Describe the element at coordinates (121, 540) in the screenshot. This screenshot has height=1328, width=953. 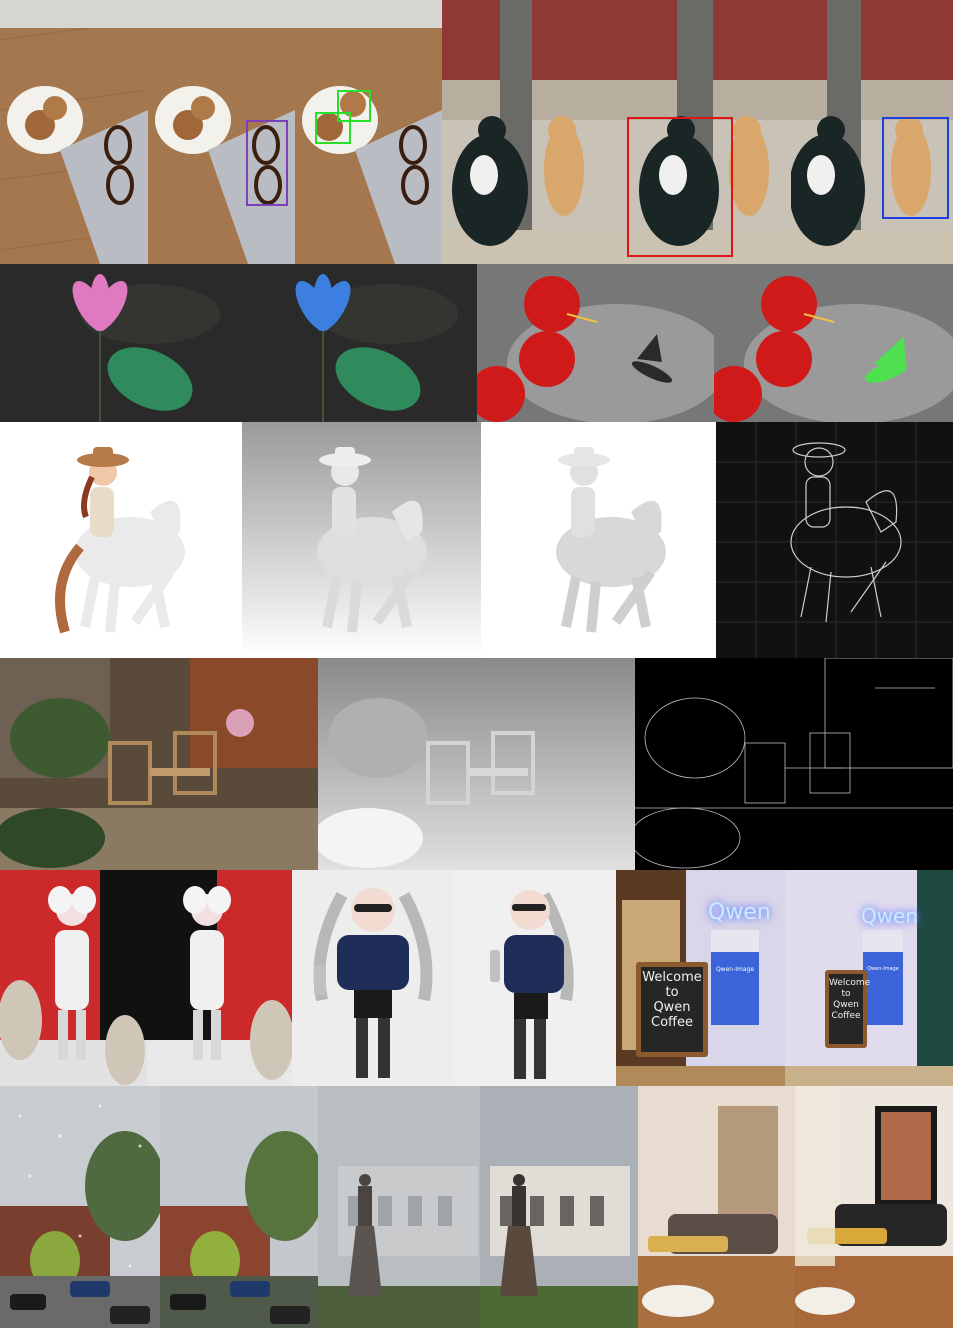
I see `cowgirl-horse-color` at that location.